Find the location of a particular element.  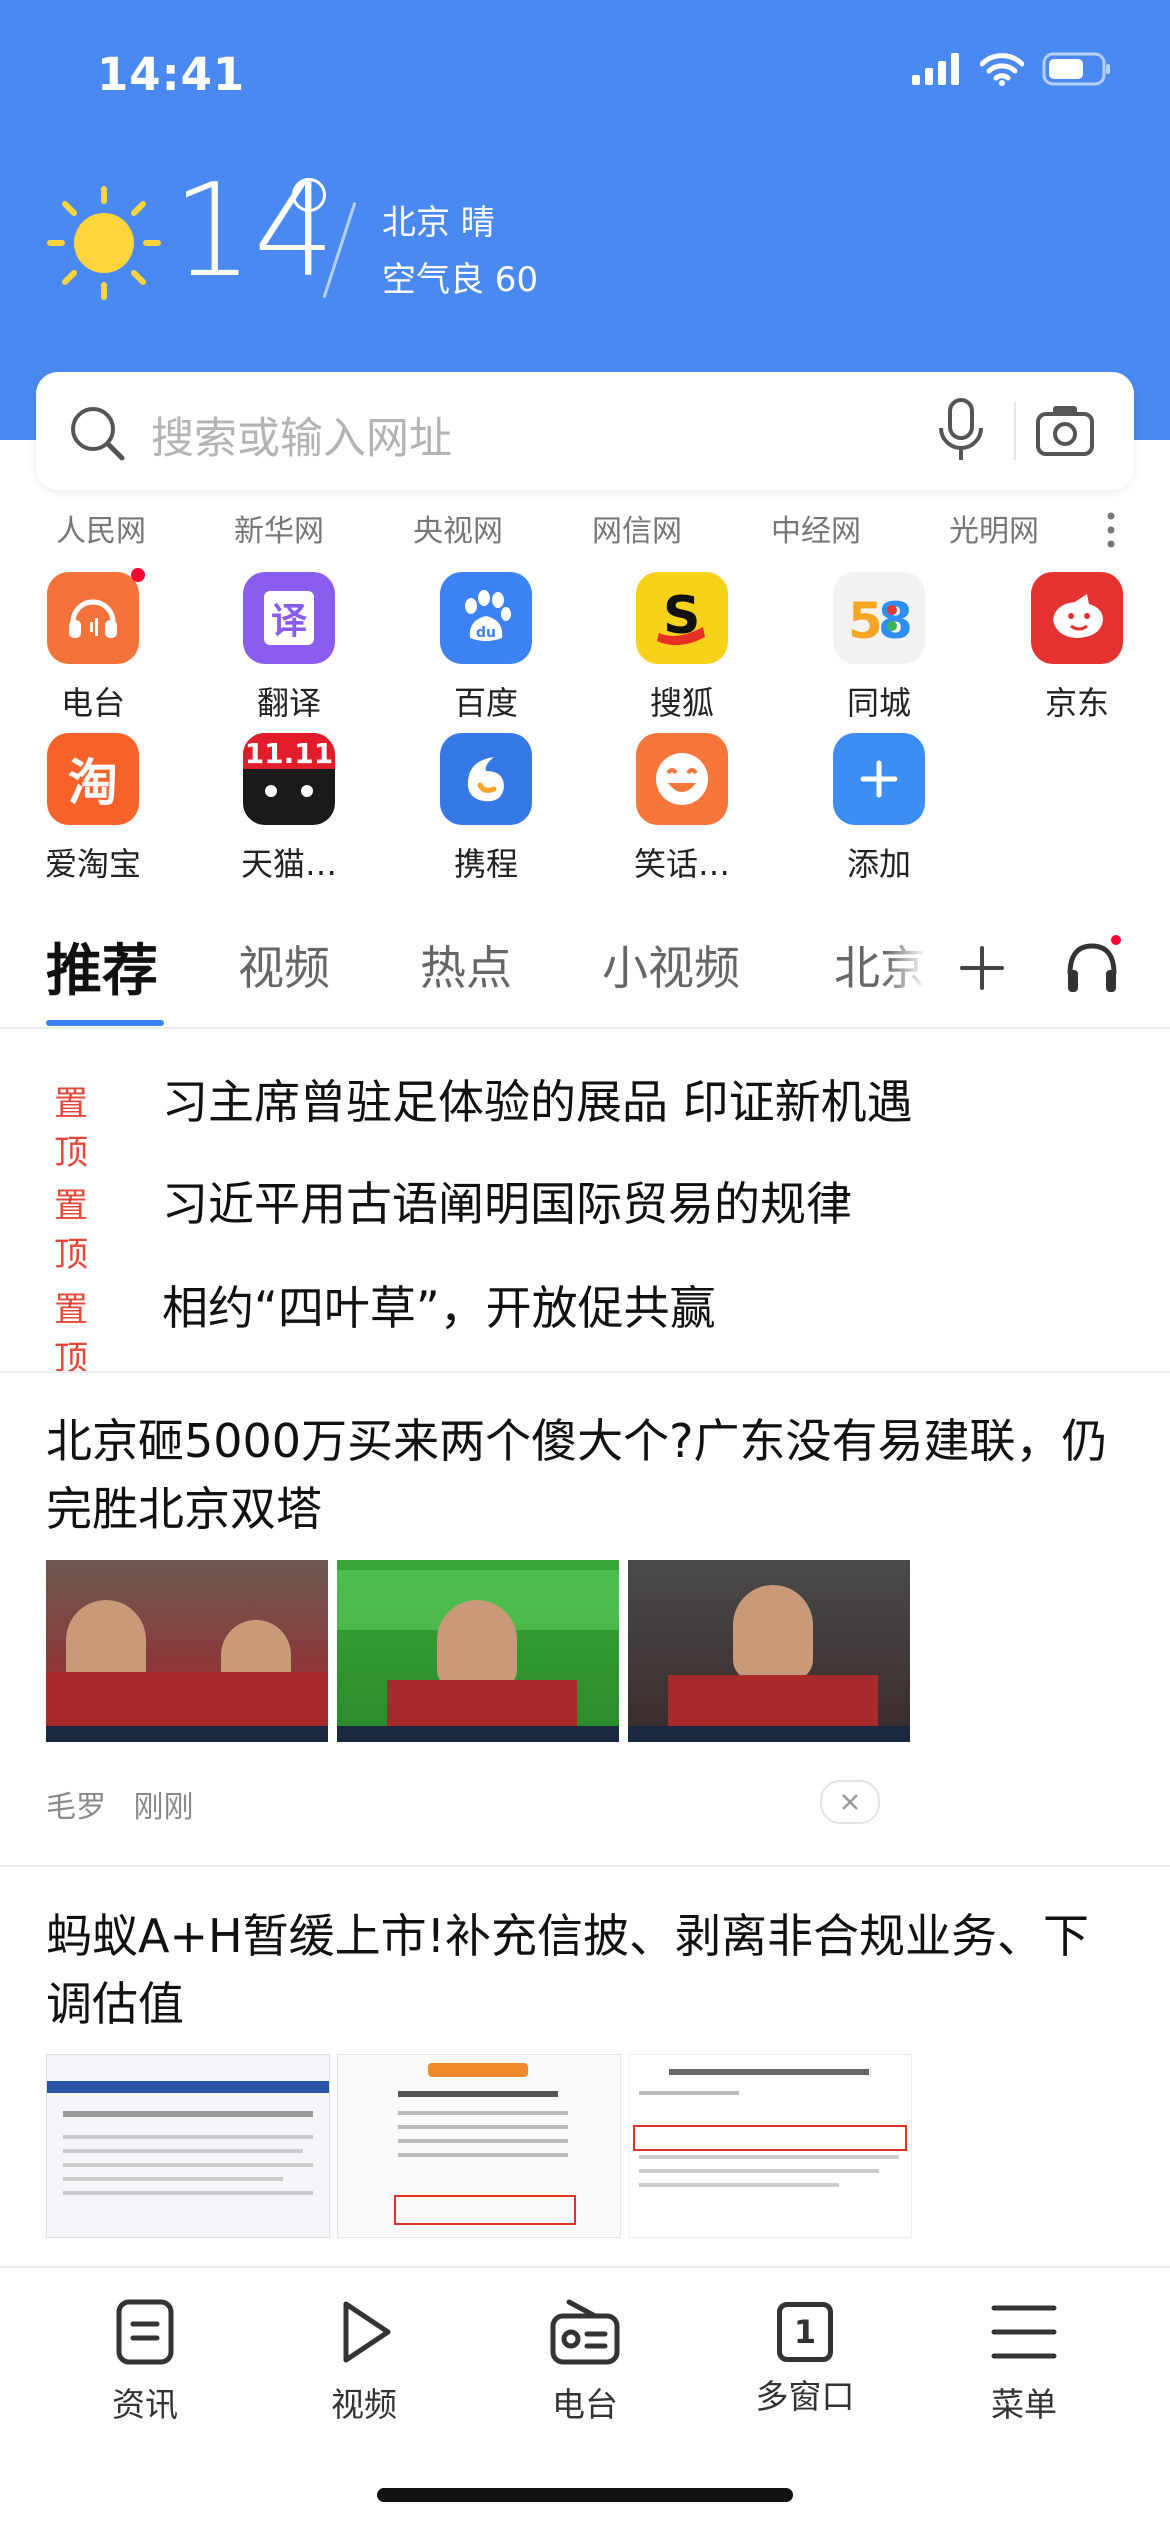

tab-short-video: 小视频 is located at coordinates (671, 965).